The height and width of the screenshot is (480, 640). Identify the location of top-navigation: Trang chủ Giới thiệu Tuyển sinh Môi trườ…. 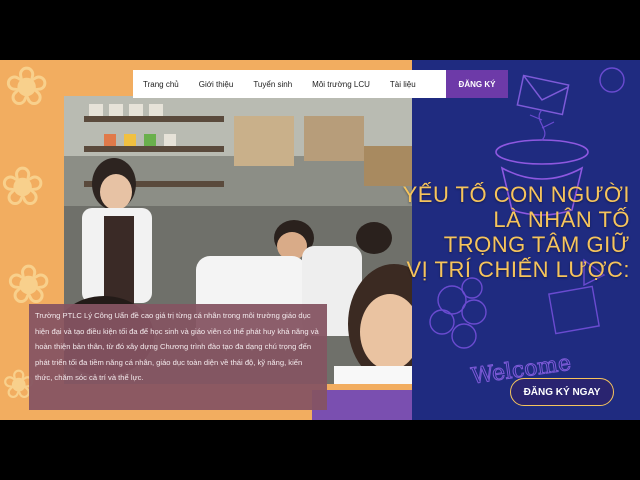
(320, 84).